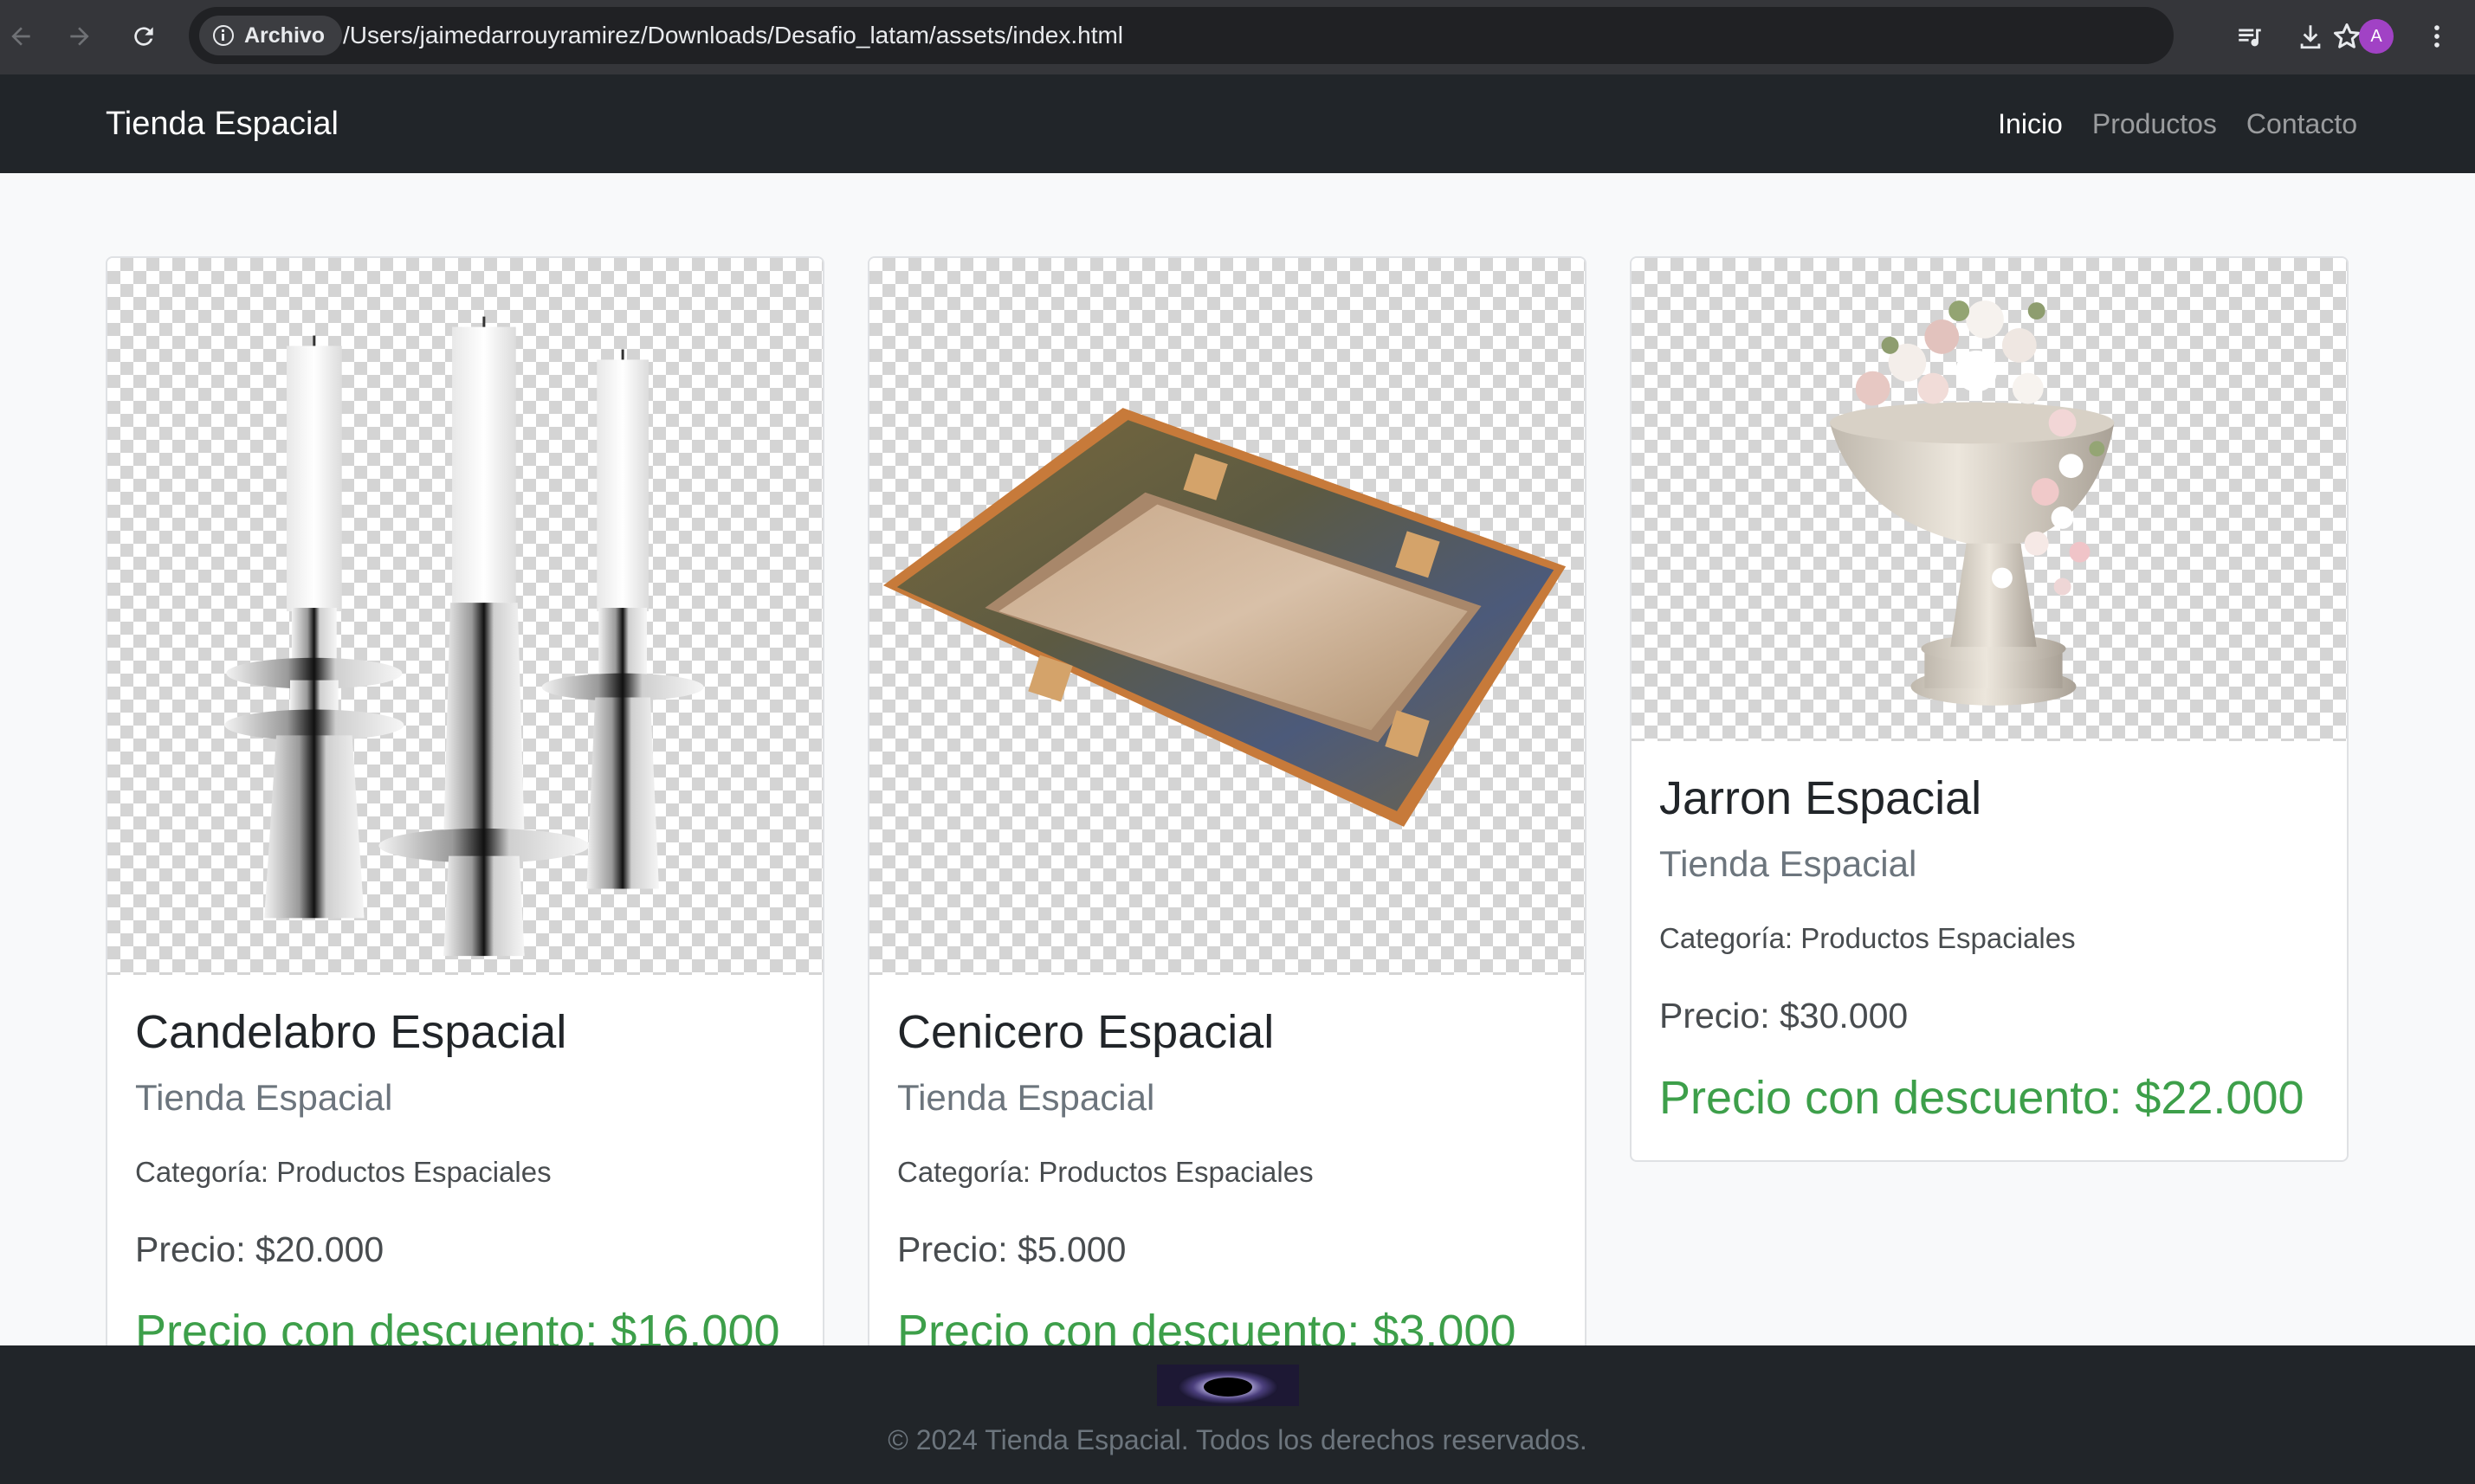  I want to click on info-icon, so click(224, 35).